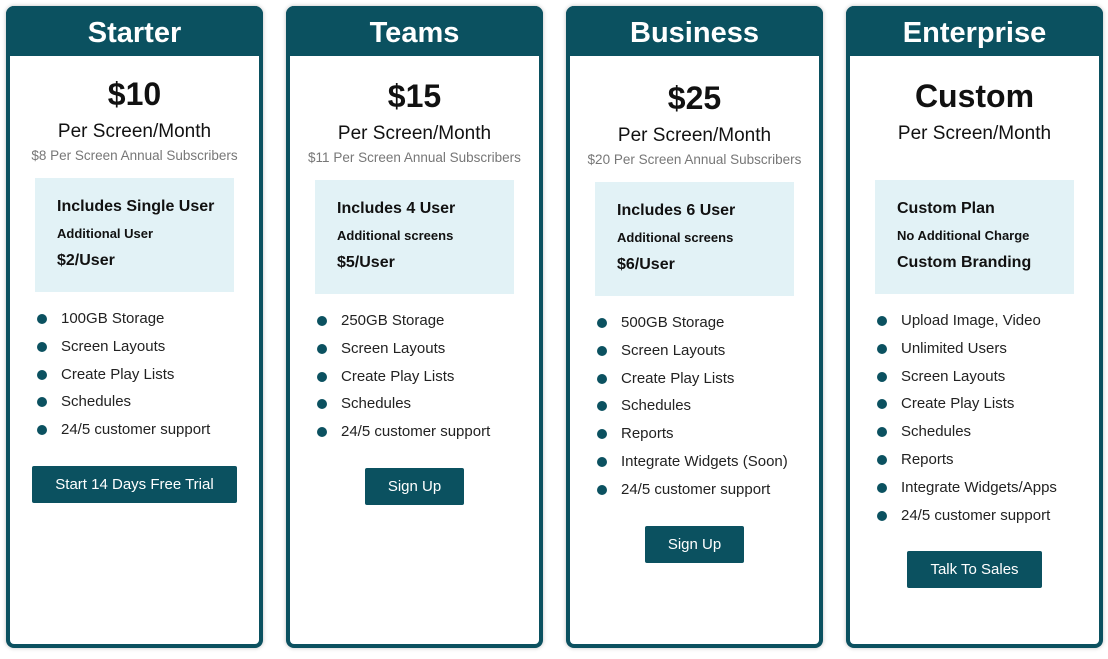 This screenshot has width=1108, height=659. What do you see at coordinates (964, 262) in the screenshot?
I see `box-line-3: Custom Branding` at bounding box center [964, 262].